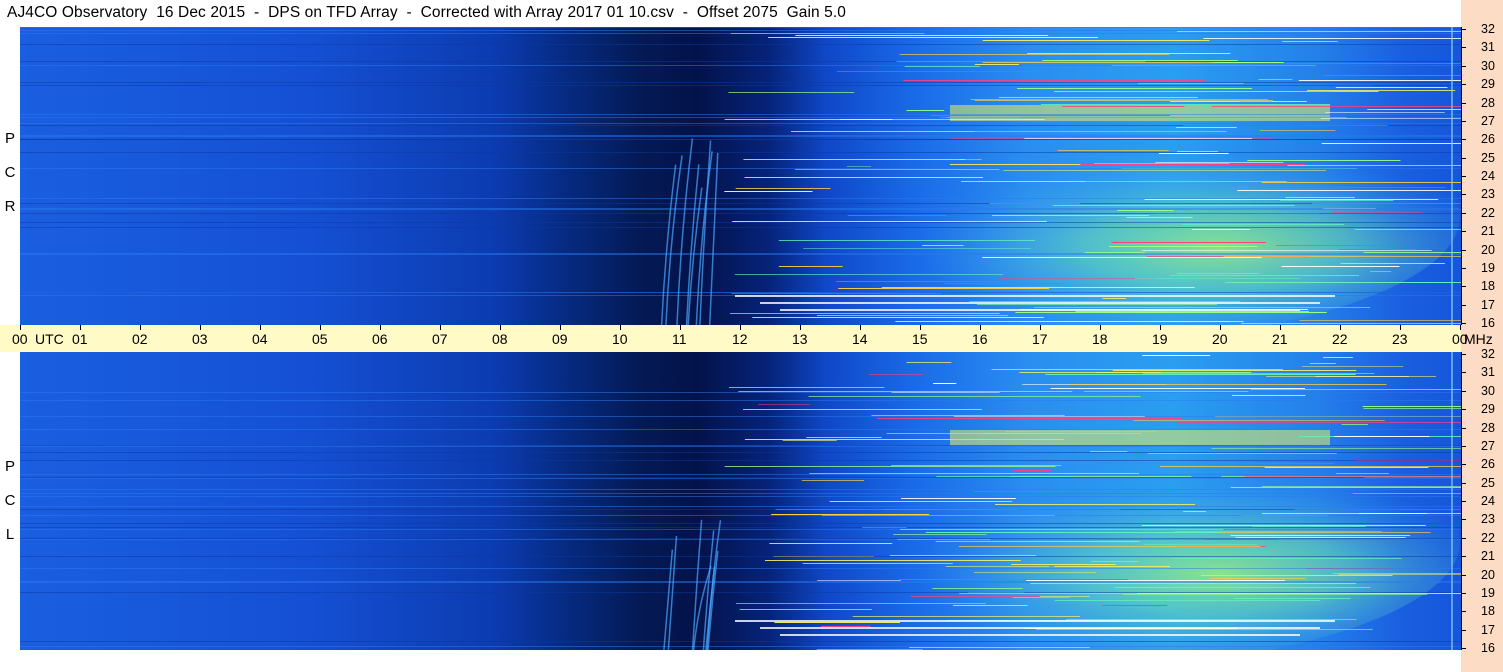  I want to click on time-tick-label: 15, so click(920, 339).